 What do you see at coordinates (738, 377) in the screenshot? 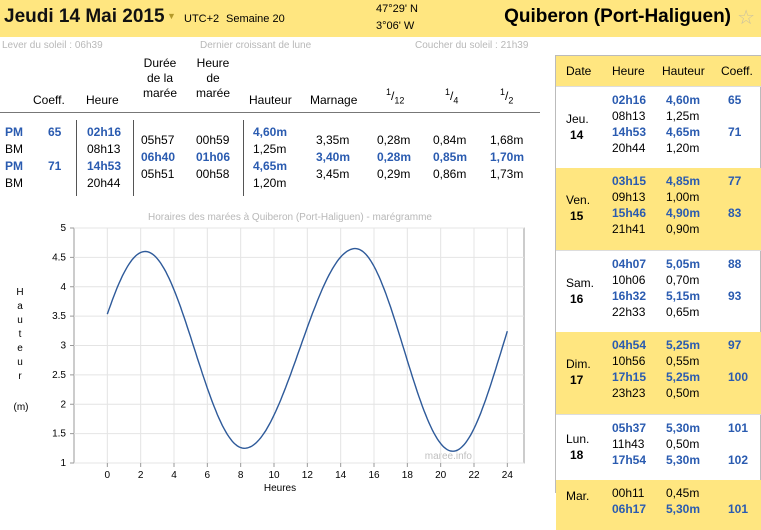
I see `side-tide-coeff: 100` at bounding box center [738, 377].